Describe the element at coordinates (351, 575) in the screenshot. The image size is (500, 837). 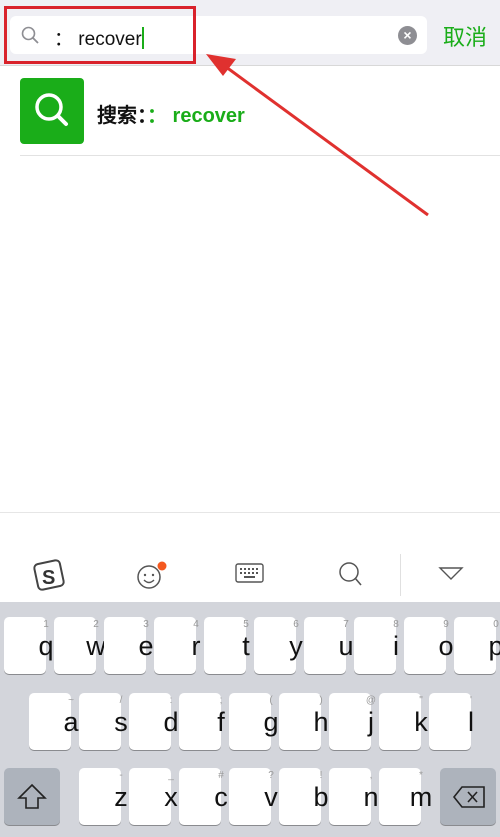
I see `search-icon` at that location.